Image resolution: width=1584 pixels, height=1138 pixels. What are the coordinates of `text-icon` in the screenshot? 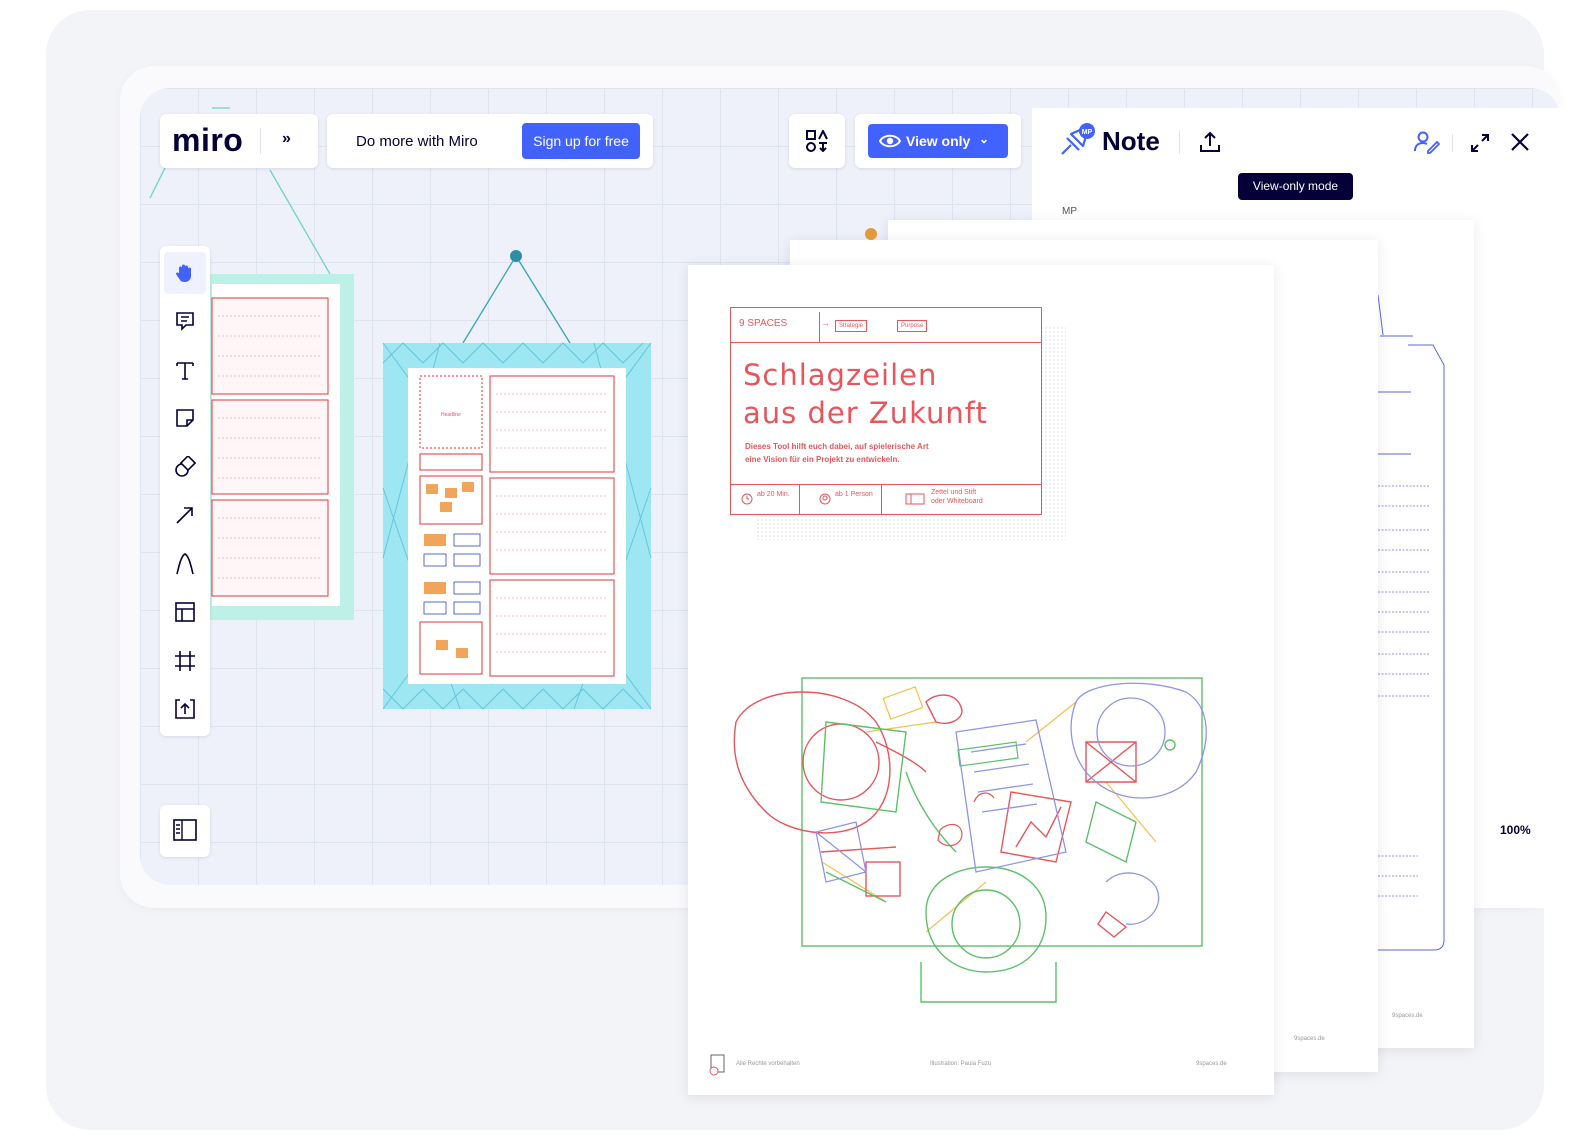 It's located at (185, 371).